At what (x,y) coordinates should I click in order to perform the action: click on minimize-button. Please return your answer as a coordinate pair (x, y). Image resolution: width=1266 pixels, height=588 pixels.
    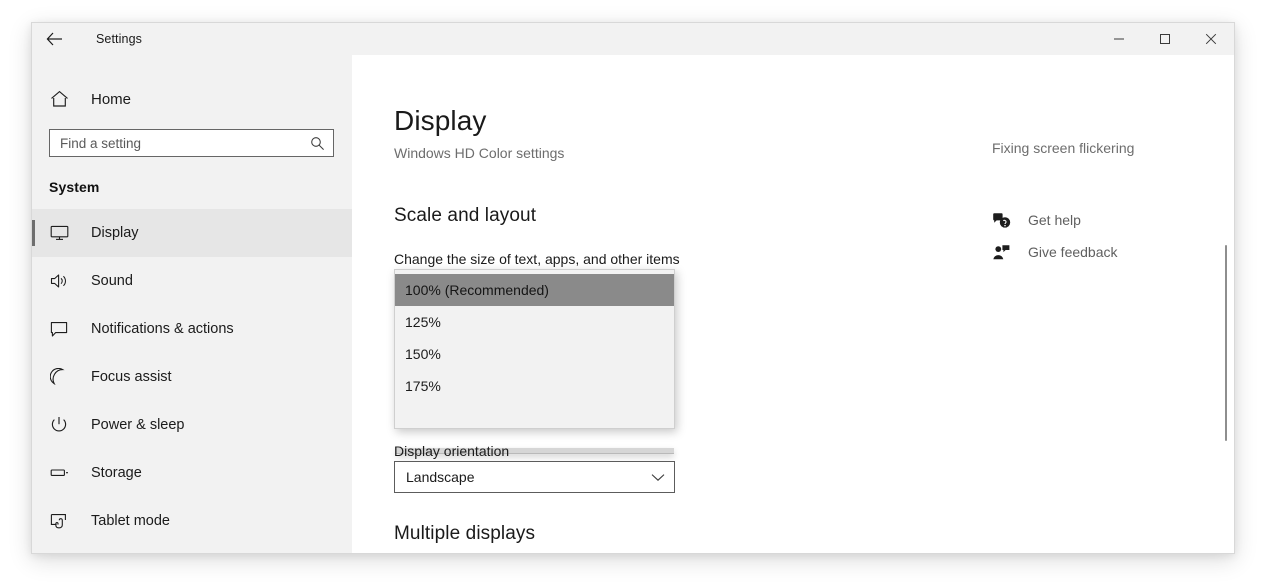
    Looking at the image, I should click on (1119, 39).